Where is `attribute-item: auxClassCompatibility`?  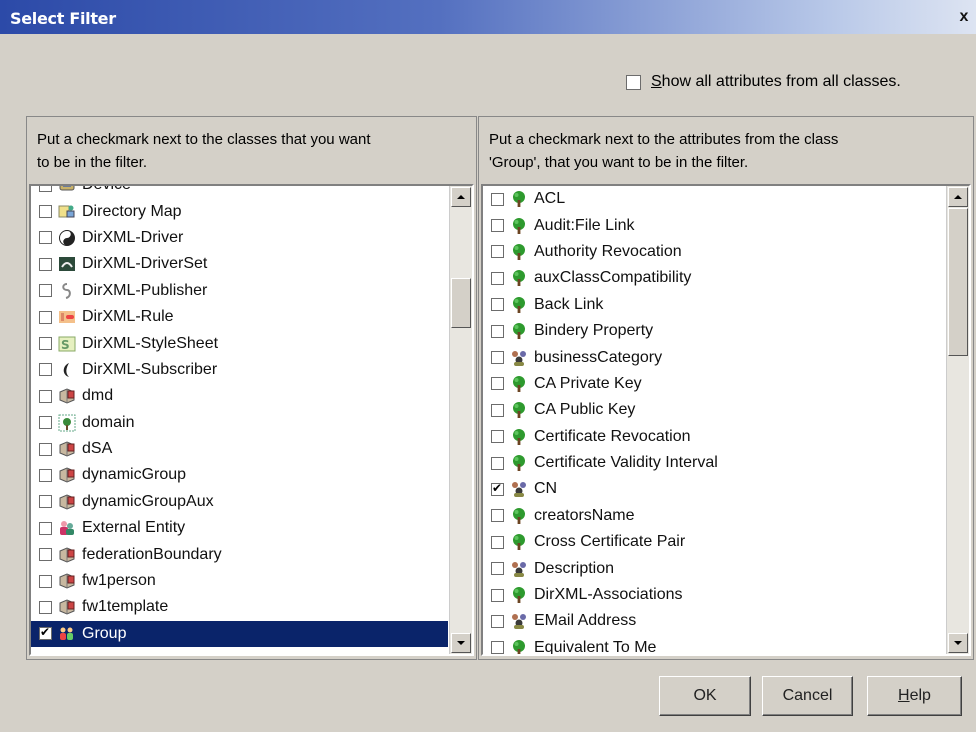
attribute-item: auxClassCompatibility is located at coordinates (714, 278).